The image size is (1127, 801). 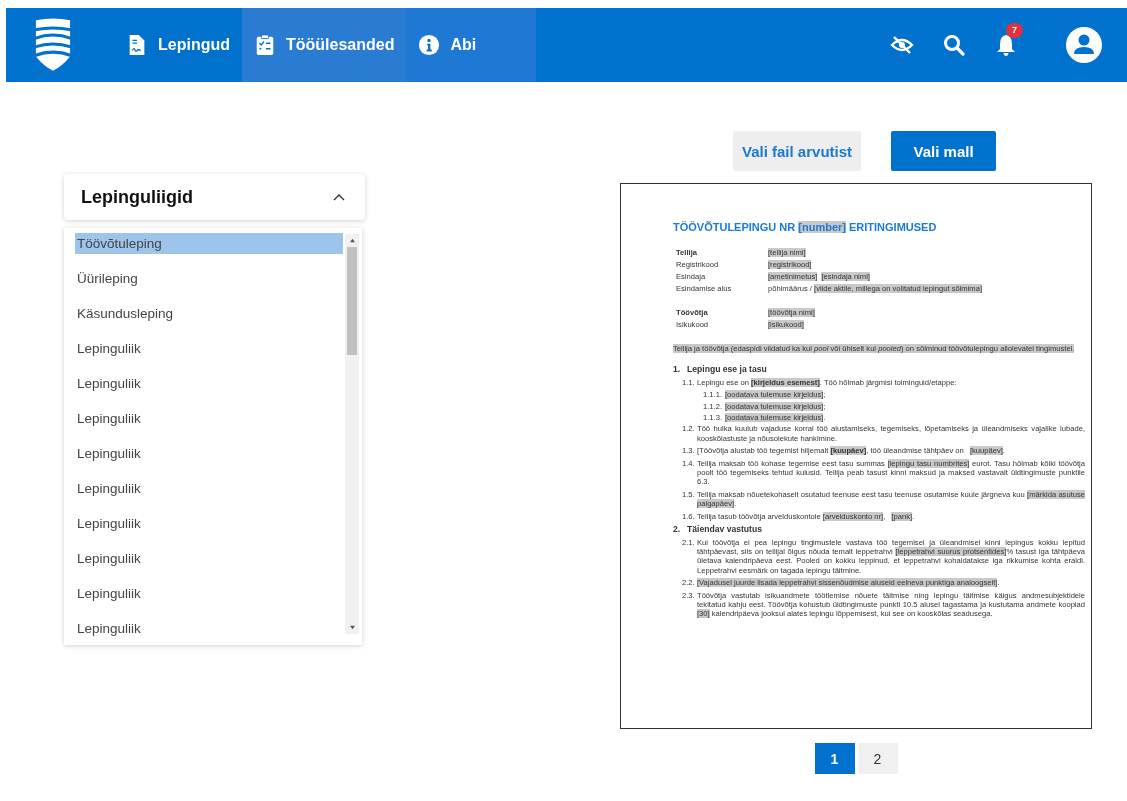 What do you see at coordinates (324, 45) in the screenshot?
I see `nav-tab: Tööülesanded` at bounding box center [324, 45].